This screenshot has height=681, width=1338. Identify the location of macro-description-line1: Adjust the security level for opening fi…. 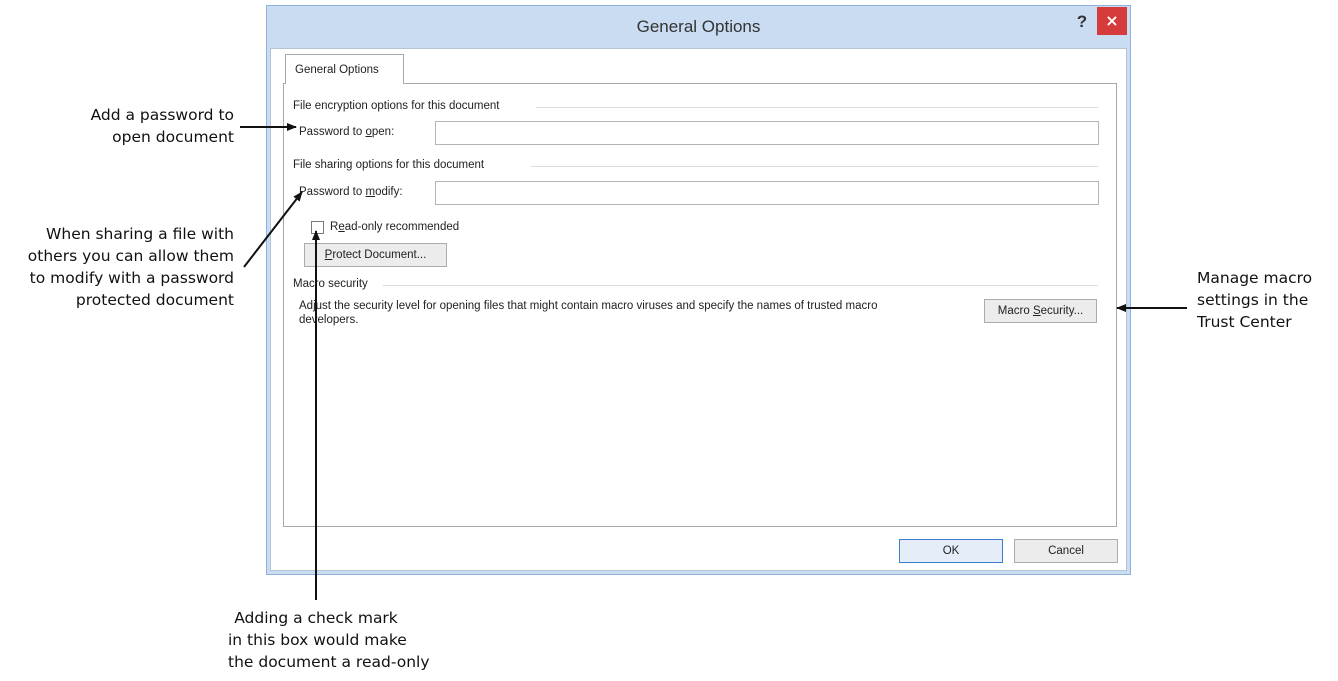
(588, 306).